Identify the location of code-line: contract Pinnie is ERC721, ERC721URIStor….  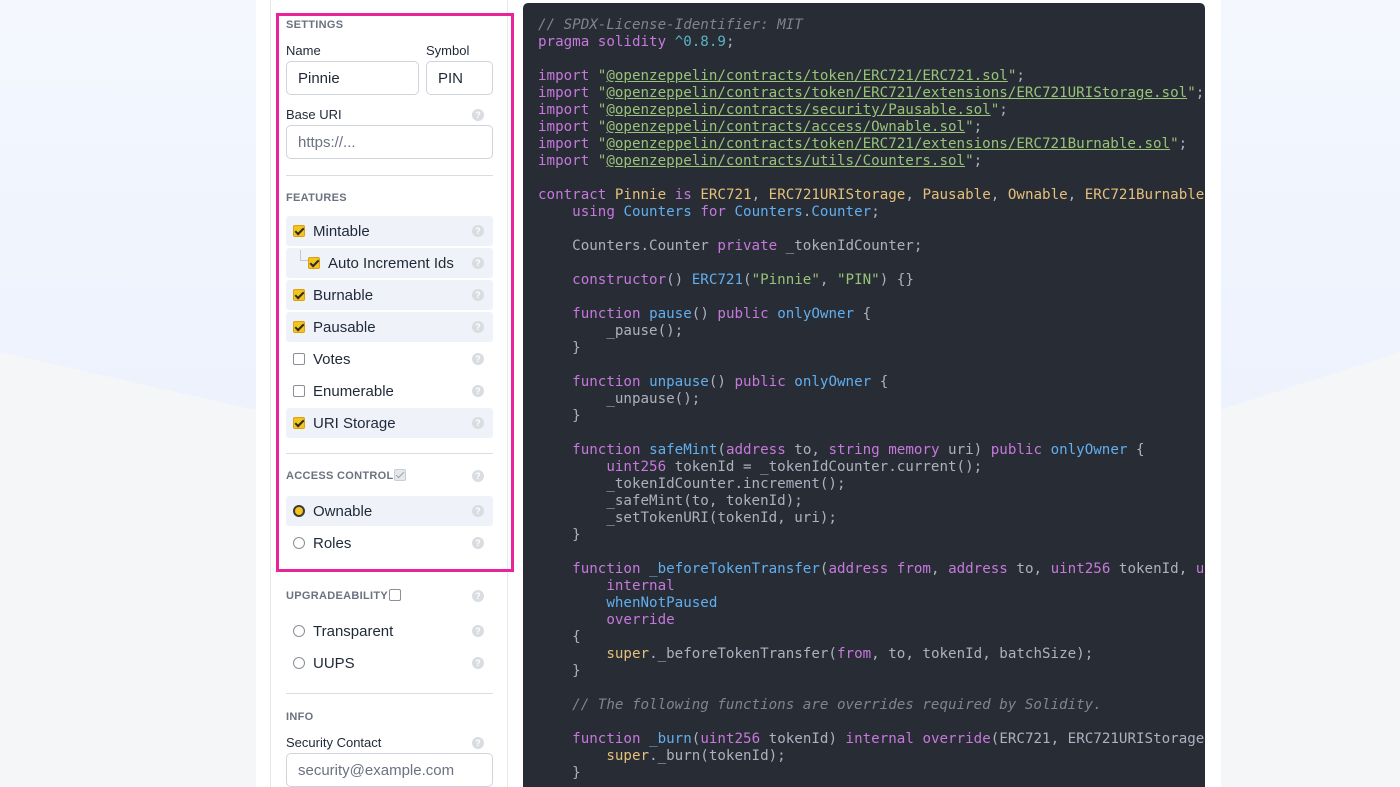
(871, 195).